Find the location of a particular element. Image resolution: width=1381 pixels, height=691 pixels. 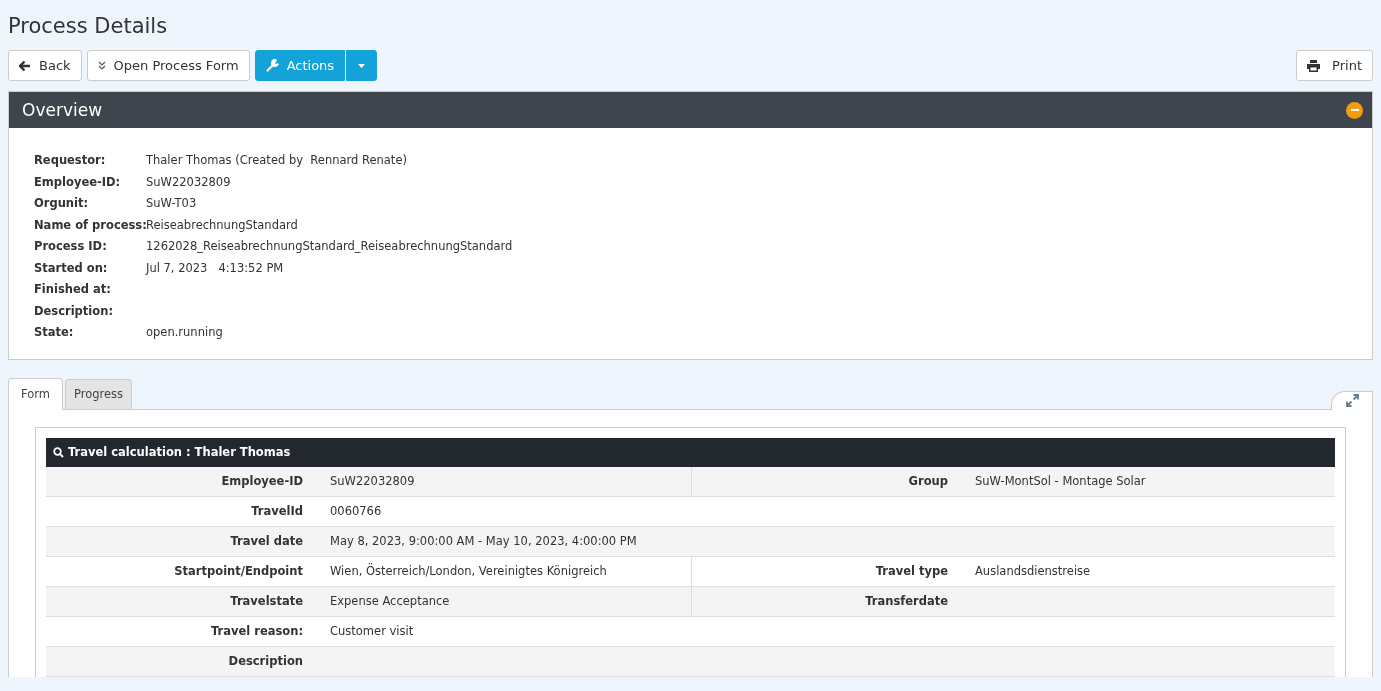

tab: Form is located at coordinates (35, 393).